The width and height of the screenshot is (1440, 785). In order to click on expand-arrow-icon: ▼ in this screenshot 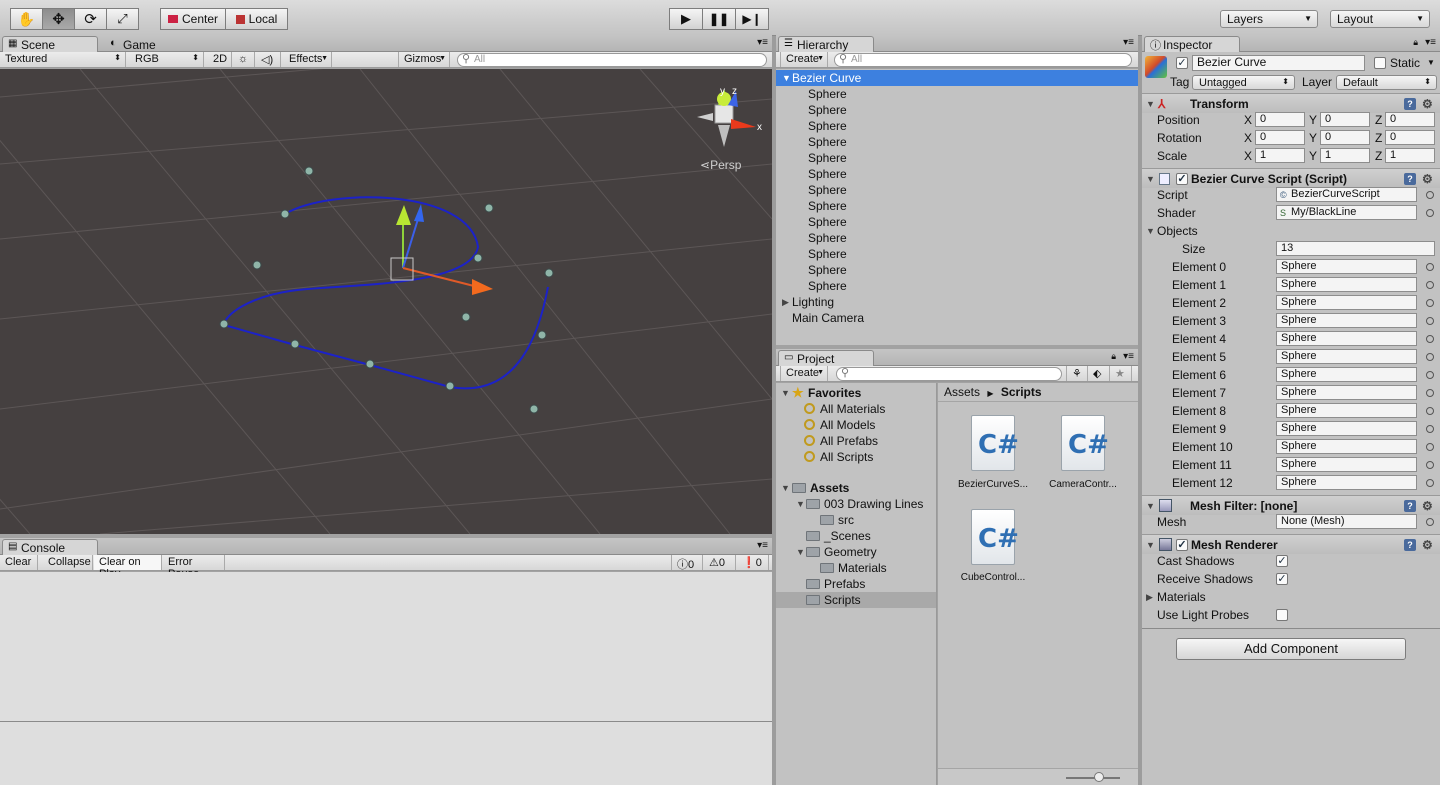, I will do `click(785, 393)`.